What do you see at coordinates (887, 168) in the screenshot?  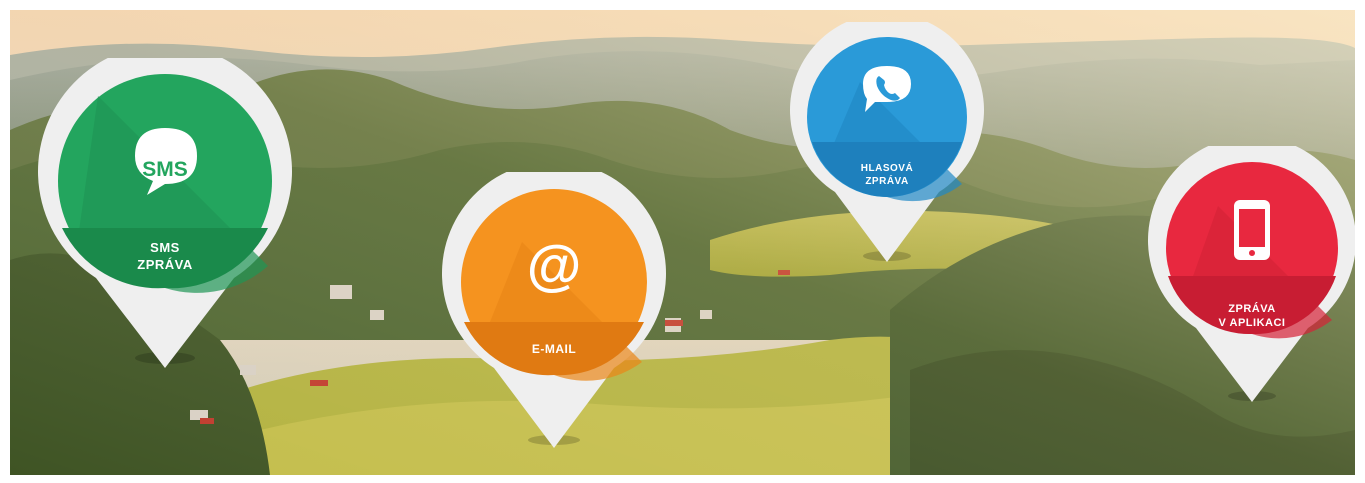 I see `voice-label-line1: HLASOVÁ` at bounding box center [887, 168].